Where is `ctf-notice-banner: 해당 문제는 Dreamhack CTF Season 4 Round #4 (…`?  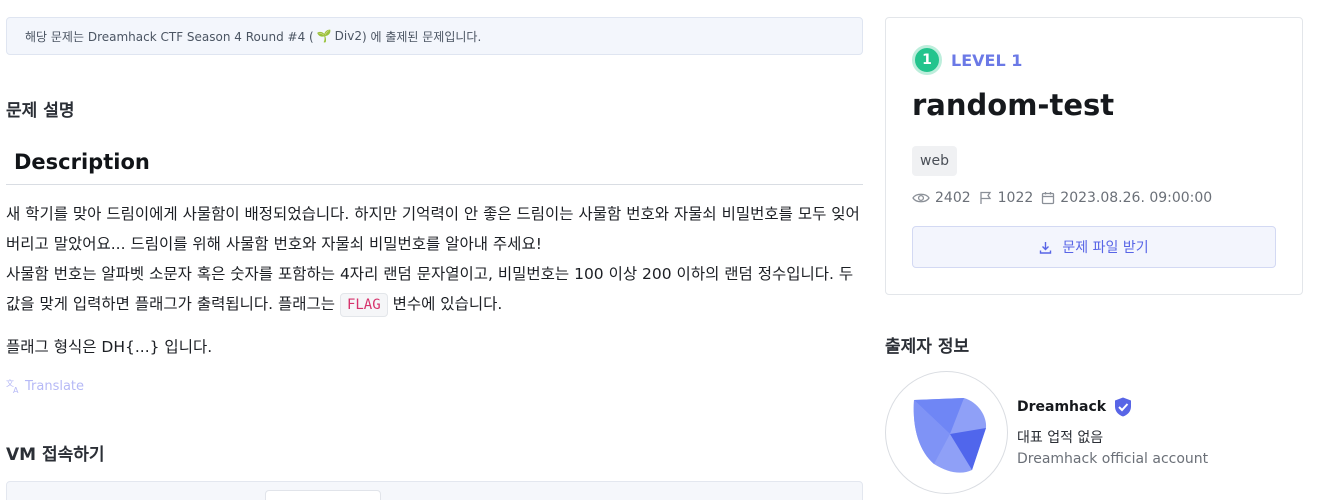 ctf-notice-banner: 해당 문제는 Dreamhack CTF Season 4 Round #4 (… is located at coordinates (434, 36).